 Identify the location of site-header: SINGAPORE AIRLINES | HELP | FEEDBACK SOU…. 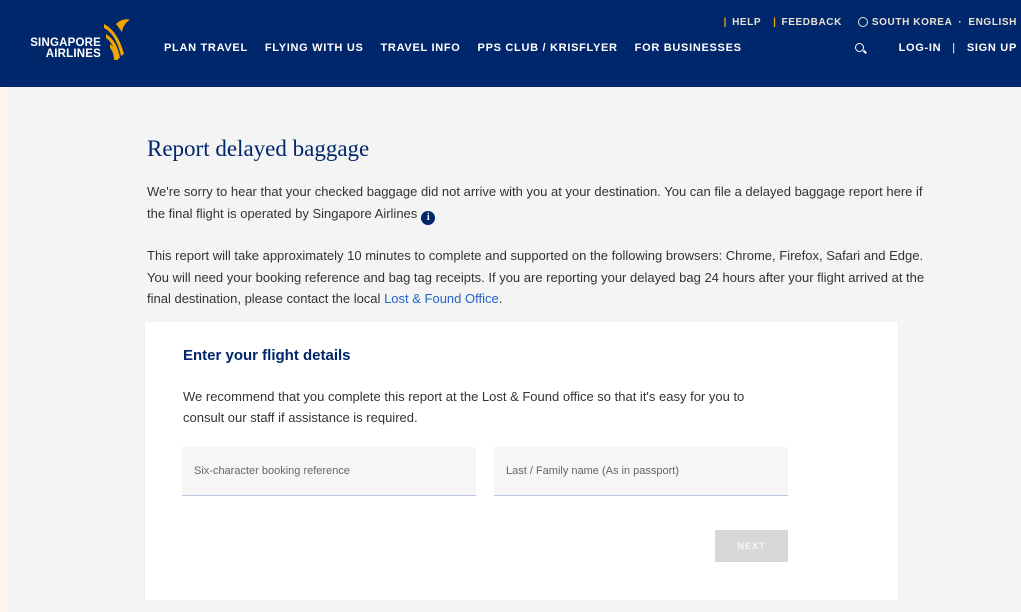
(510, 43).